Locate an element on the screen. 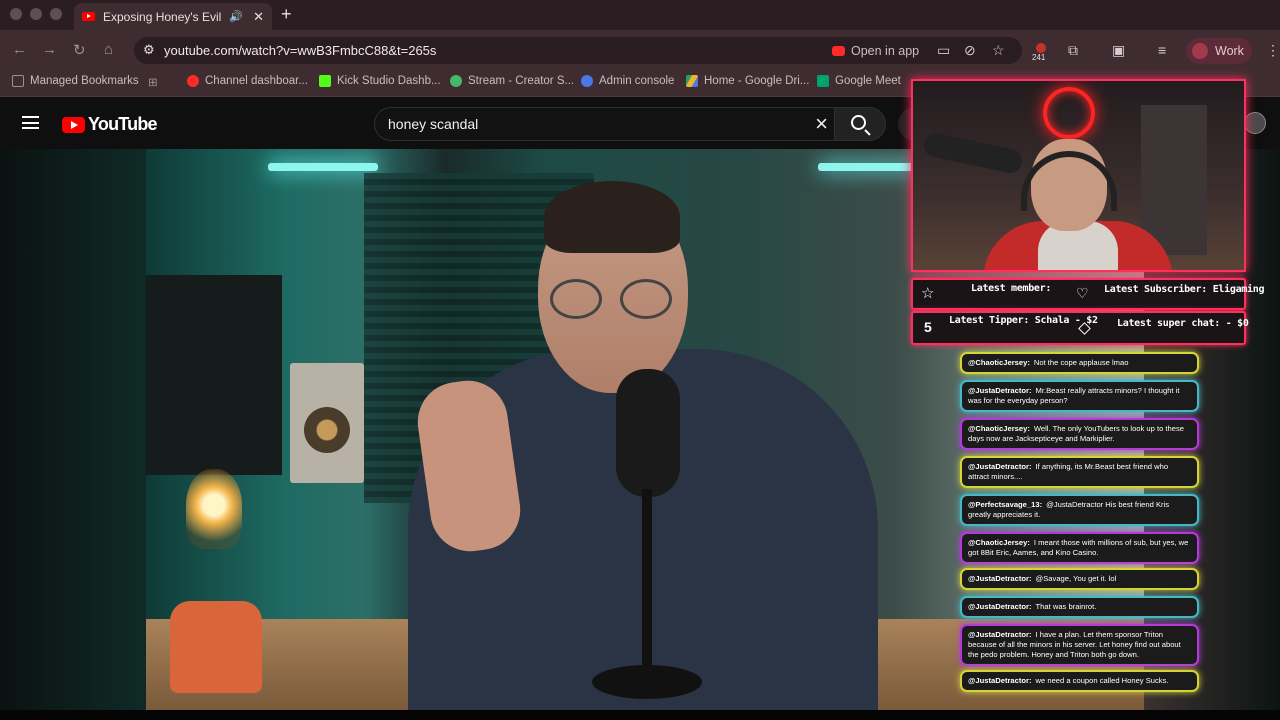 The height and width of the screenshot is (720, 1280). menu-icon is located at coordinates (30, 122).